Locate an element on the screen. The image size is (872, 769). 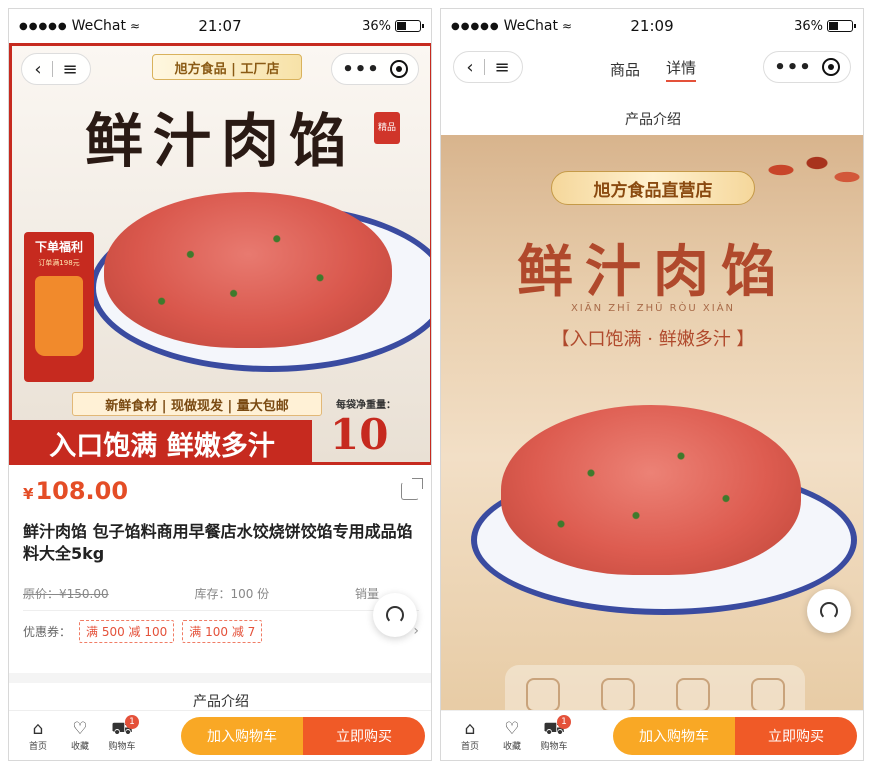
promo-line: 订单满198元 is located at coordinates (59, 263).